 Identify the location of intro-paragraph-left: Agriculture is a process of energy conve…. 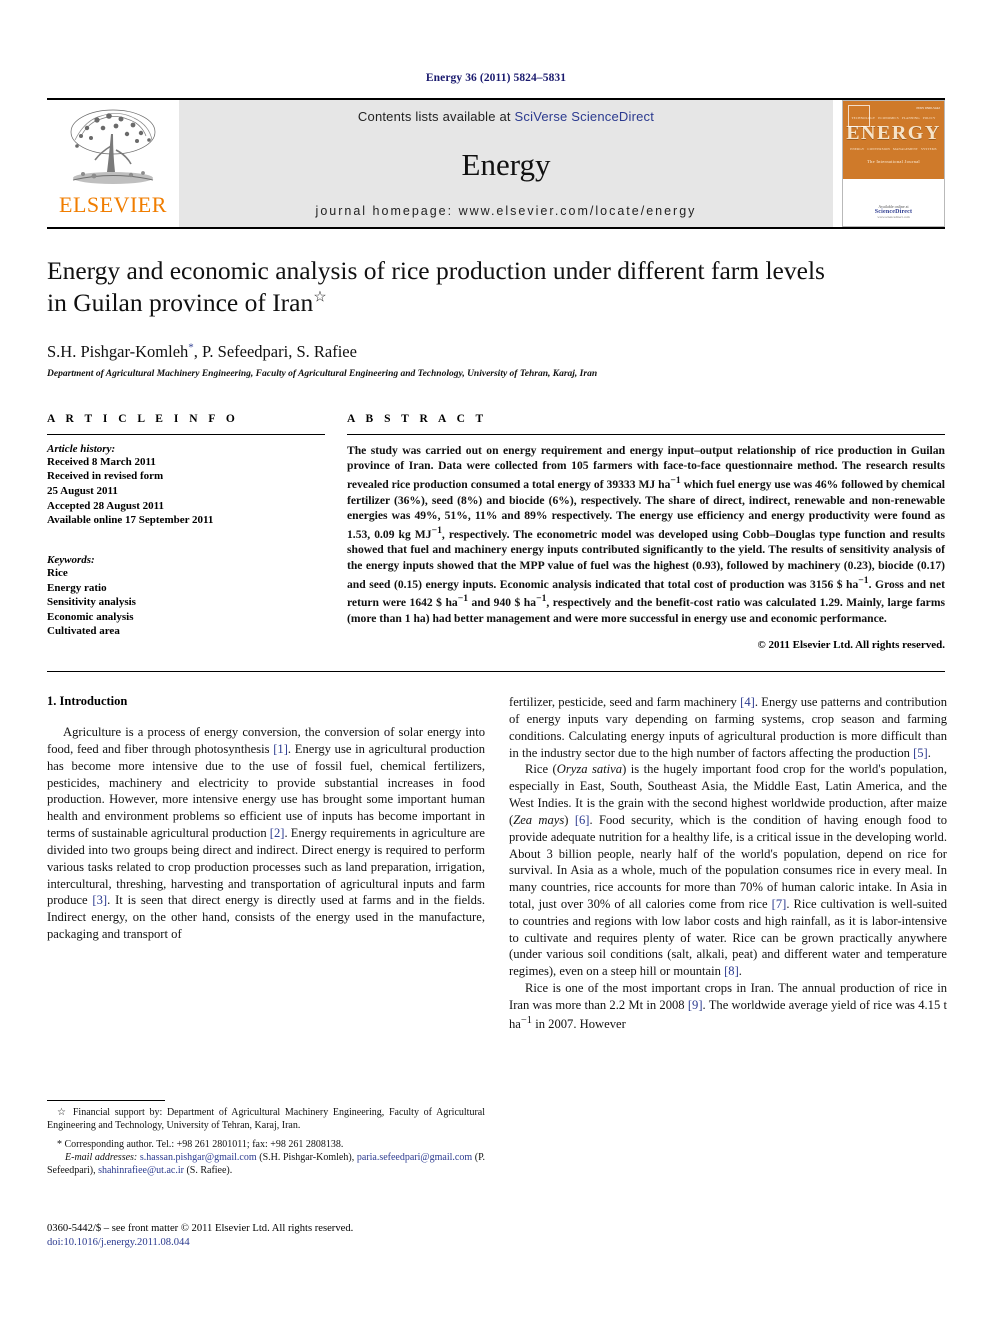
(266, 833).